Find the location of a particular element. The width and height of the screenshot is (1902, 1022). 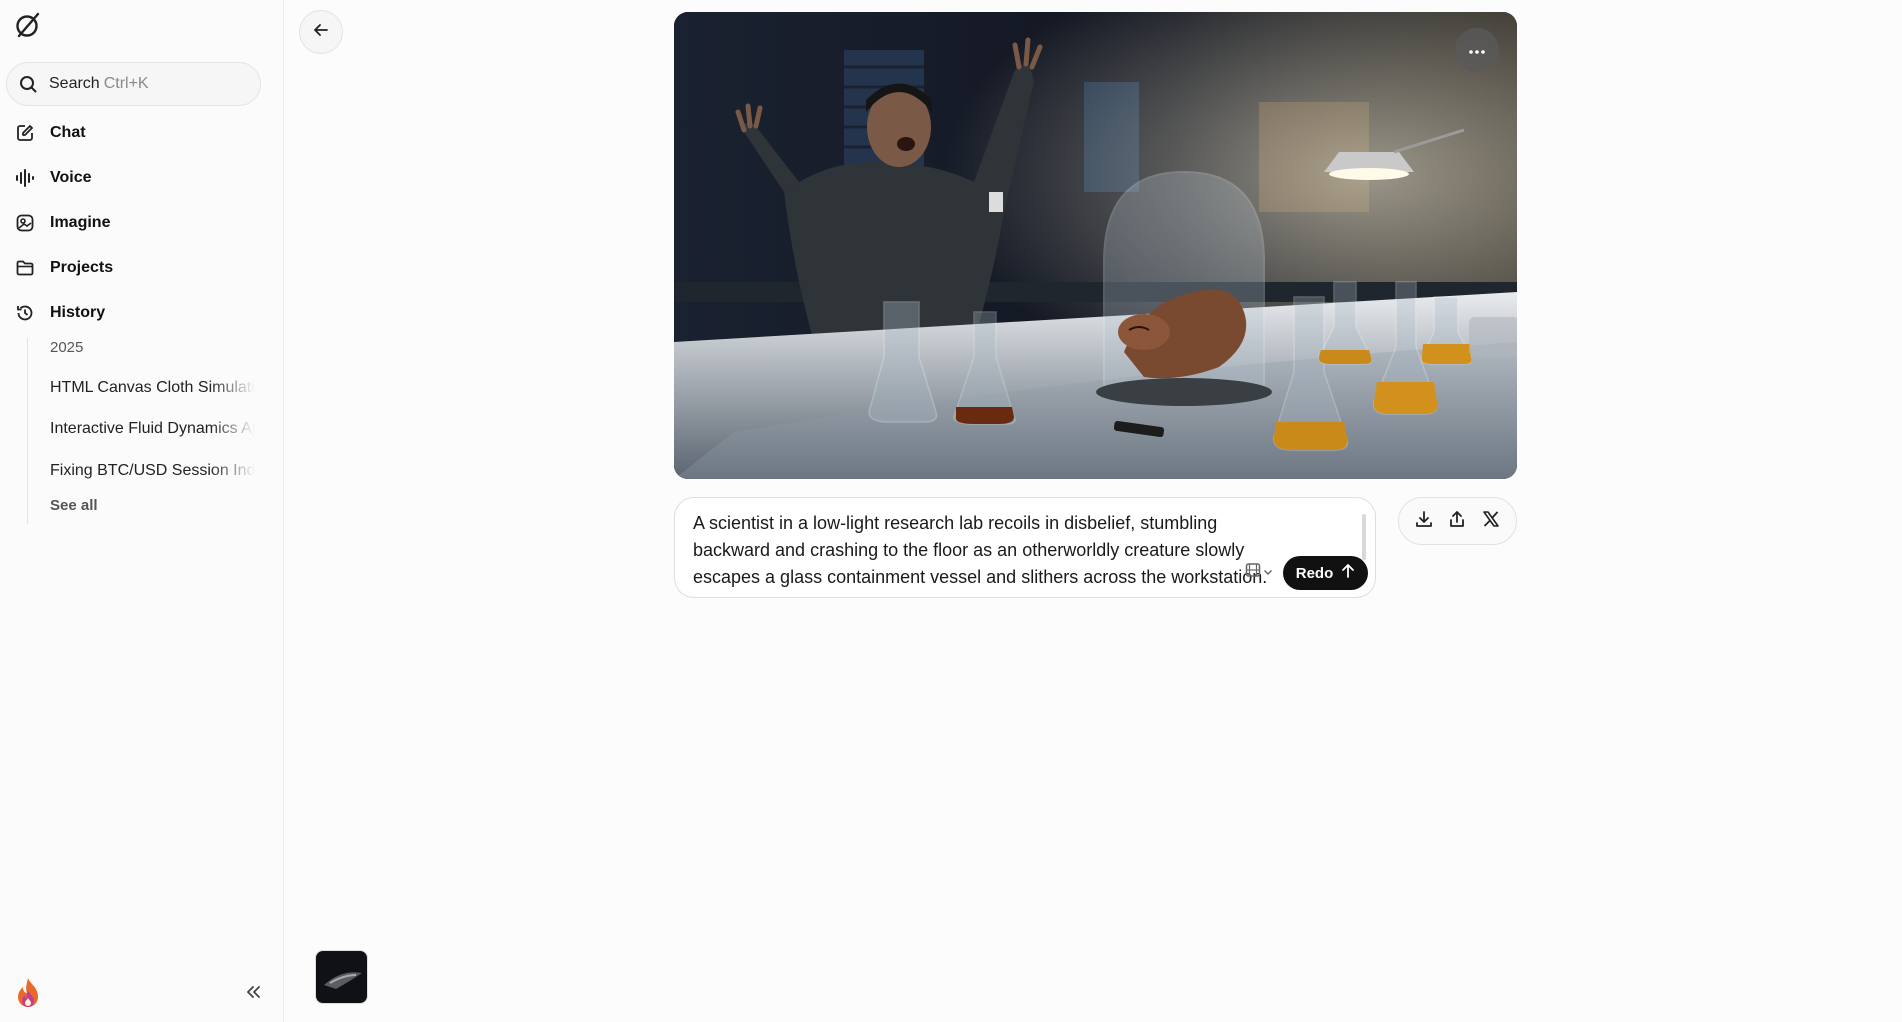

edit-icon is located at coordinates (25, 133).